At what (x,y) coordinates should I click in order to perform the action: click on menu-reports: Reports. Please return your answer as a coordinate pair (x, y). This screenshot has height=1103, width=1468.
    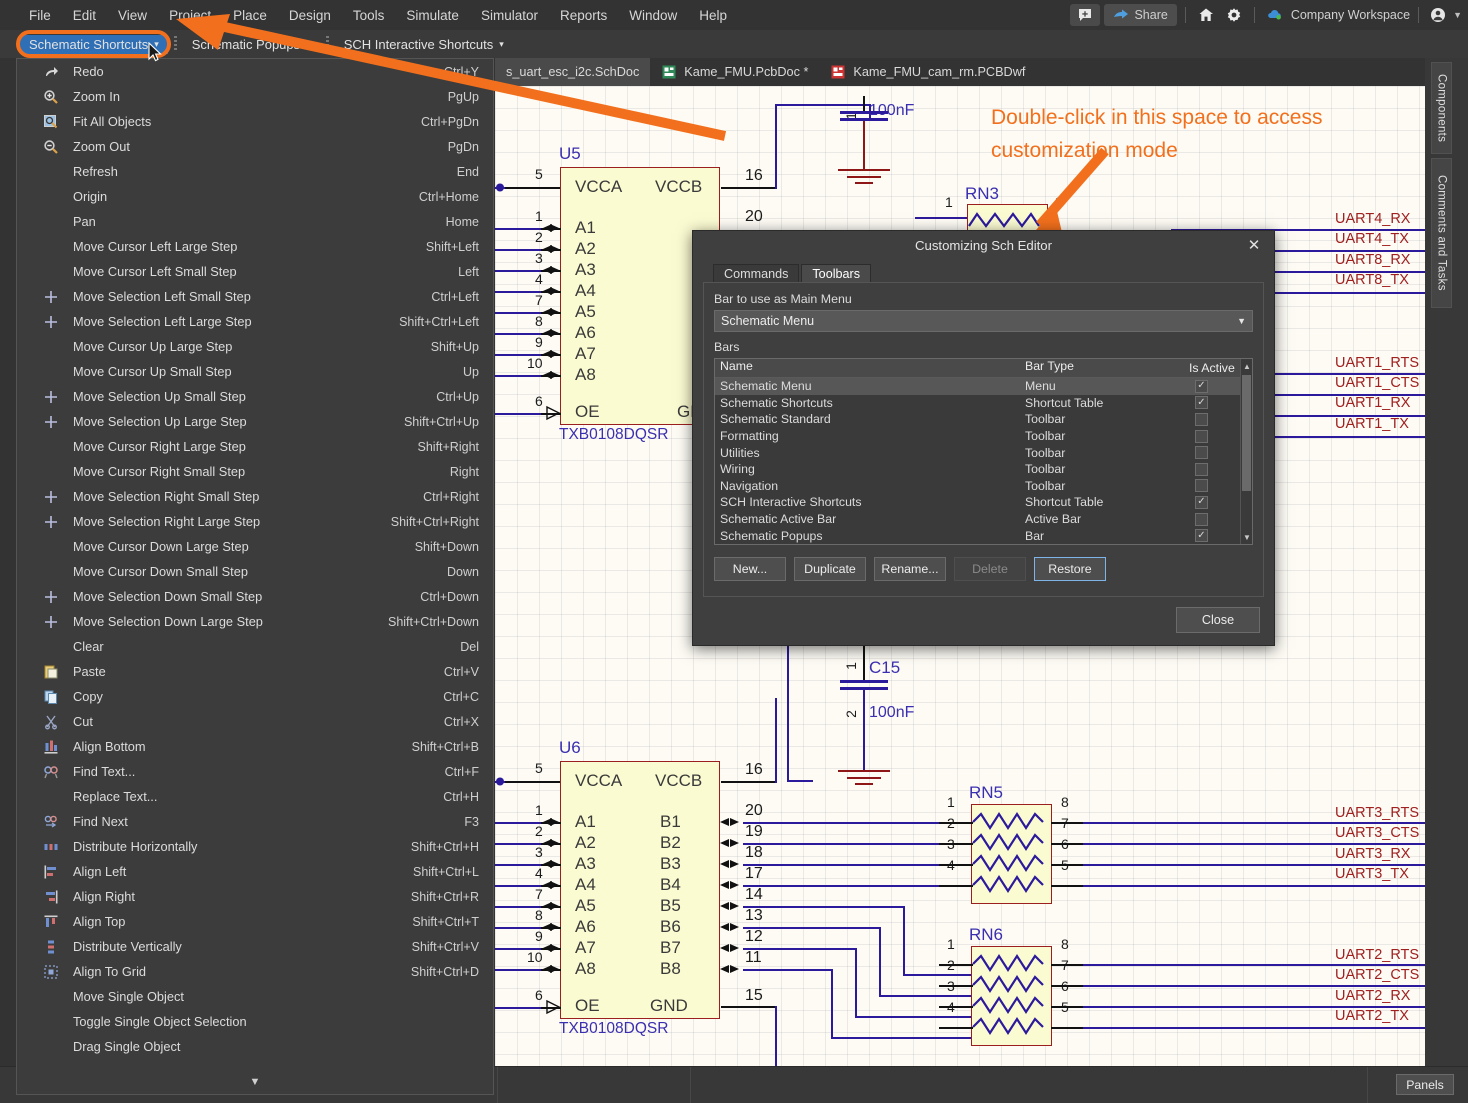
    Looking at the image, I should click on (583, 15).